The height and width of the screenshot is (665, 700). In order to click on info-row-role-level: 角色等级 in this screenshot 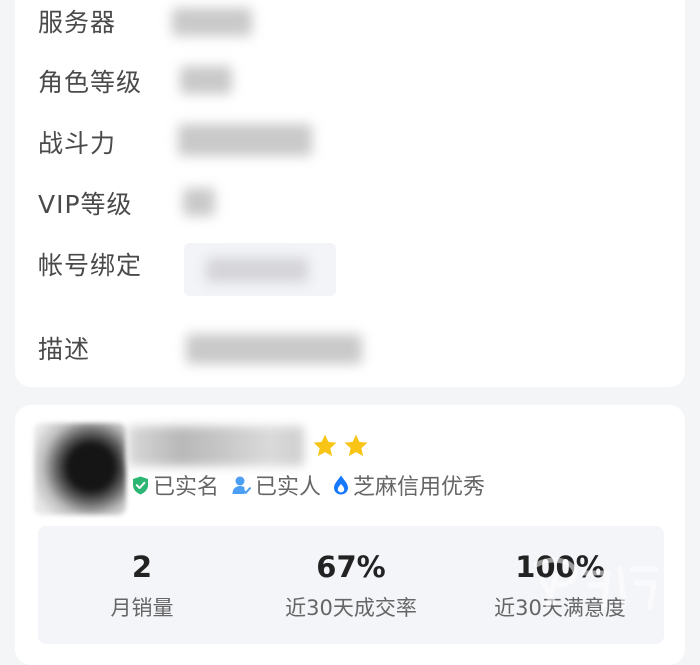, I will do `click(90, 81)`.